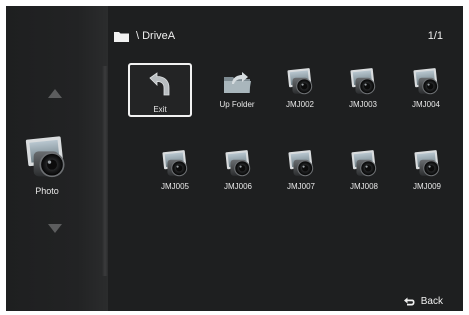 The image size is (469, 315). I want to click on file-tile-jmj007: JMJ007, so click(301, 175).